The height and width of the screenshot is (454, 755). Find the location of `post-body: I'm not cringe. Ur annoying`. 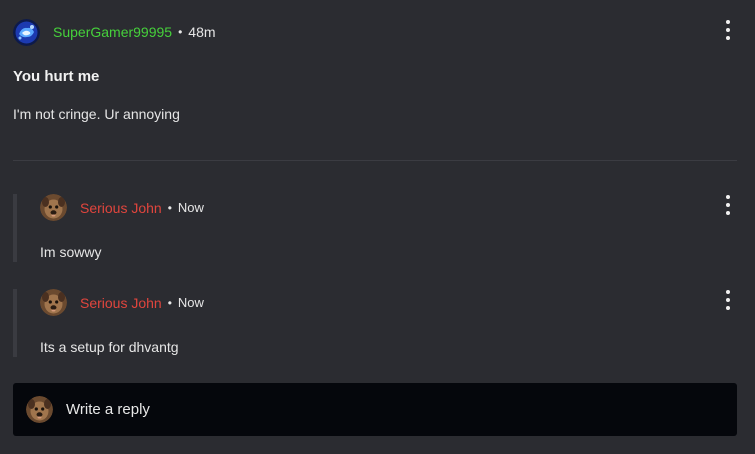

post-body: I'm not cringe. Ur annoying is located at coordinates (96, 114).